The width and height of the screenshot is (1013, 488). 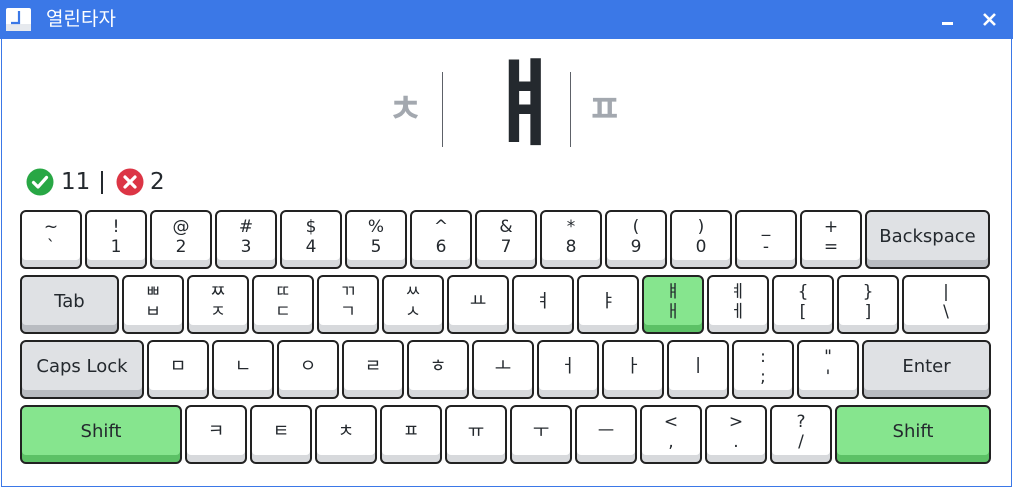 I want to click on key-label: ㅏ, so click(x=633, y=366).